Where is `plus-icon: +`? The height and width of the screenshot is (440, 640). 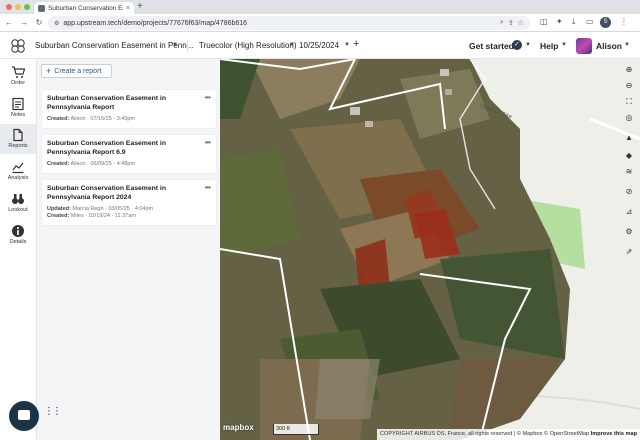 plus-icon: + is located at coordinates (49, 70).